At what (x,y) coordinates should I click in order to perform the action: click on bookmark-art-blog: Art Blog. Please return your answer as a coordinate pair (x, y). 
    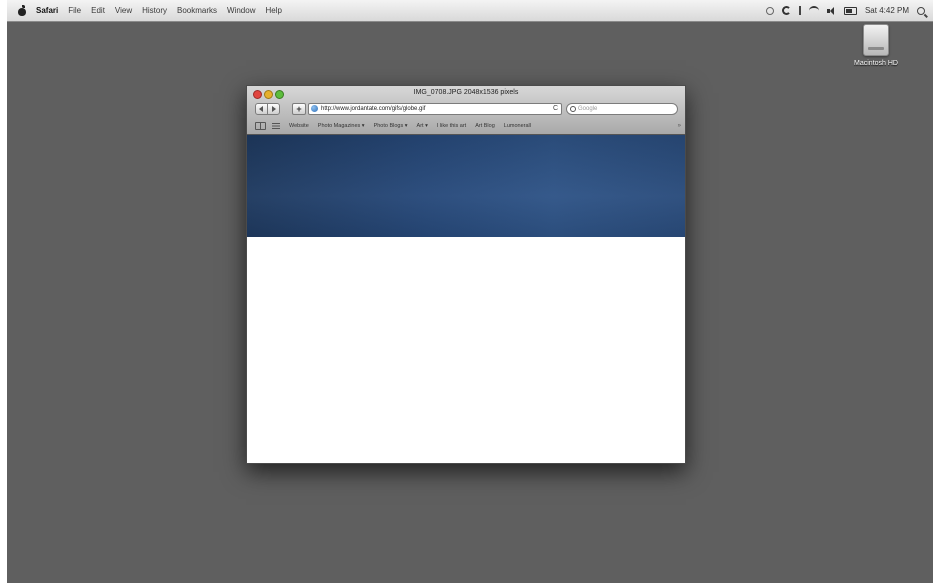
    Looking at the image, I should click on (485, 126).